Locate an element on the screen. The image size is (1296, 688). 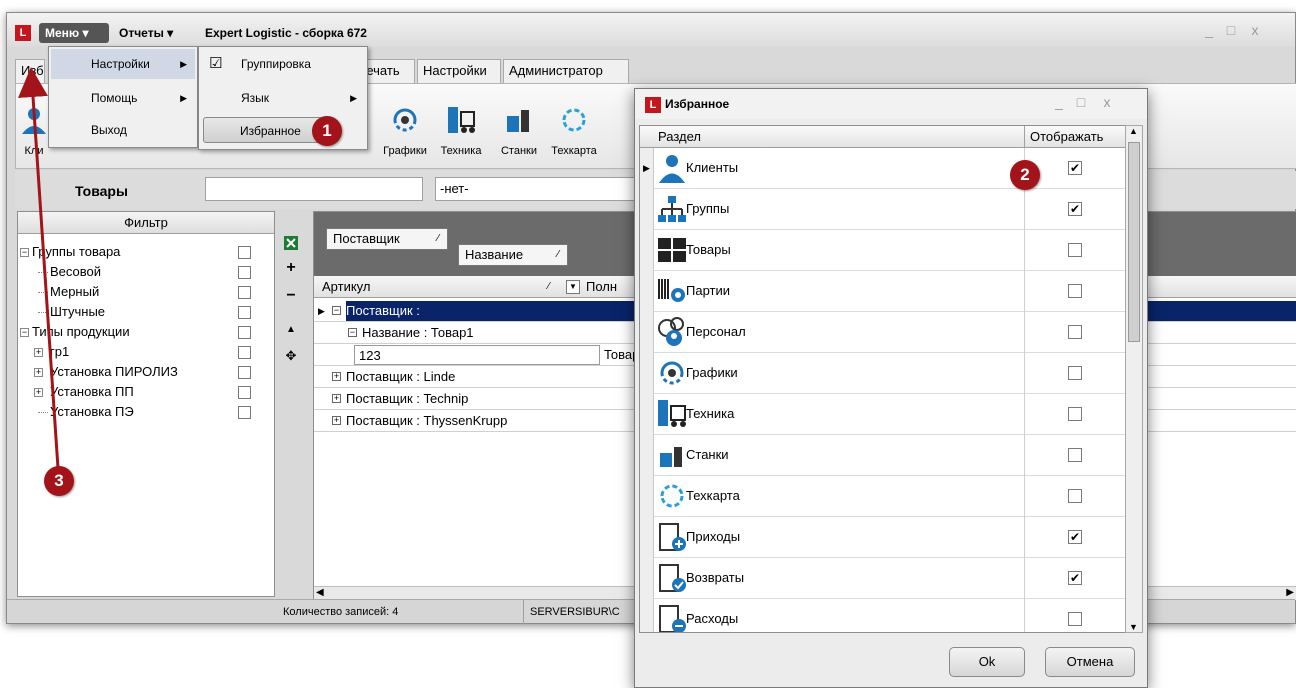
step-badge-1: 1 is located at coordinates (327, 131).